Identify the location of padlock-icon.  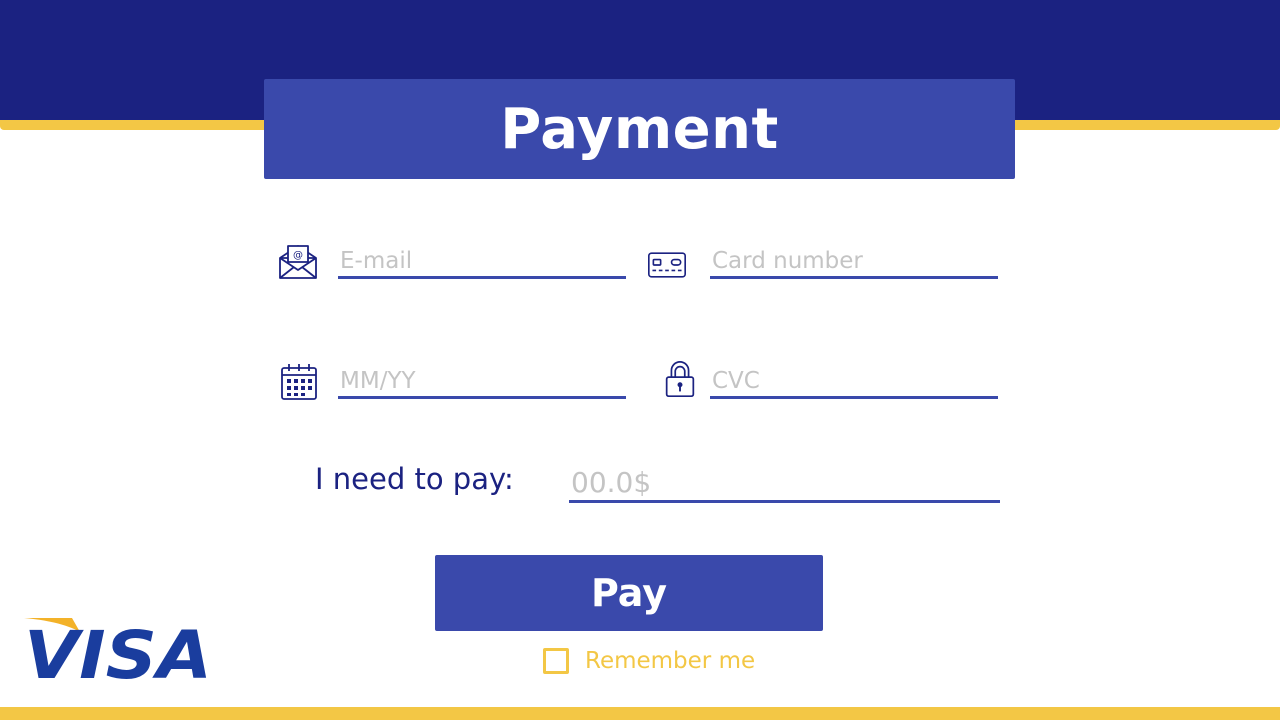
(680, 379).